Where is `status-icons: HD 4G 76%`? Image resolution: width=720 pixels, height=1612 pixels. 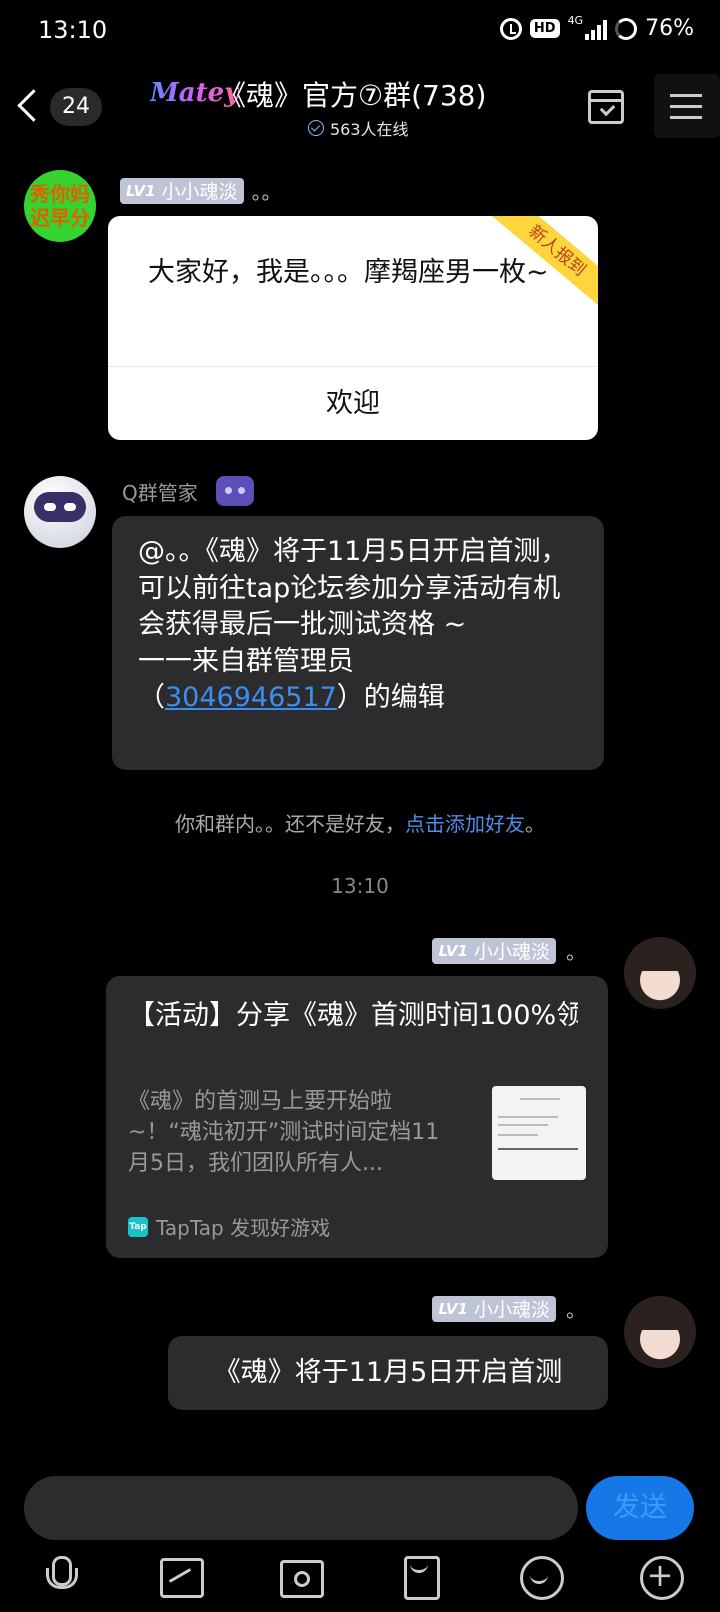 status-icons: HD 4G 76% is located at coordinates (596, 27).